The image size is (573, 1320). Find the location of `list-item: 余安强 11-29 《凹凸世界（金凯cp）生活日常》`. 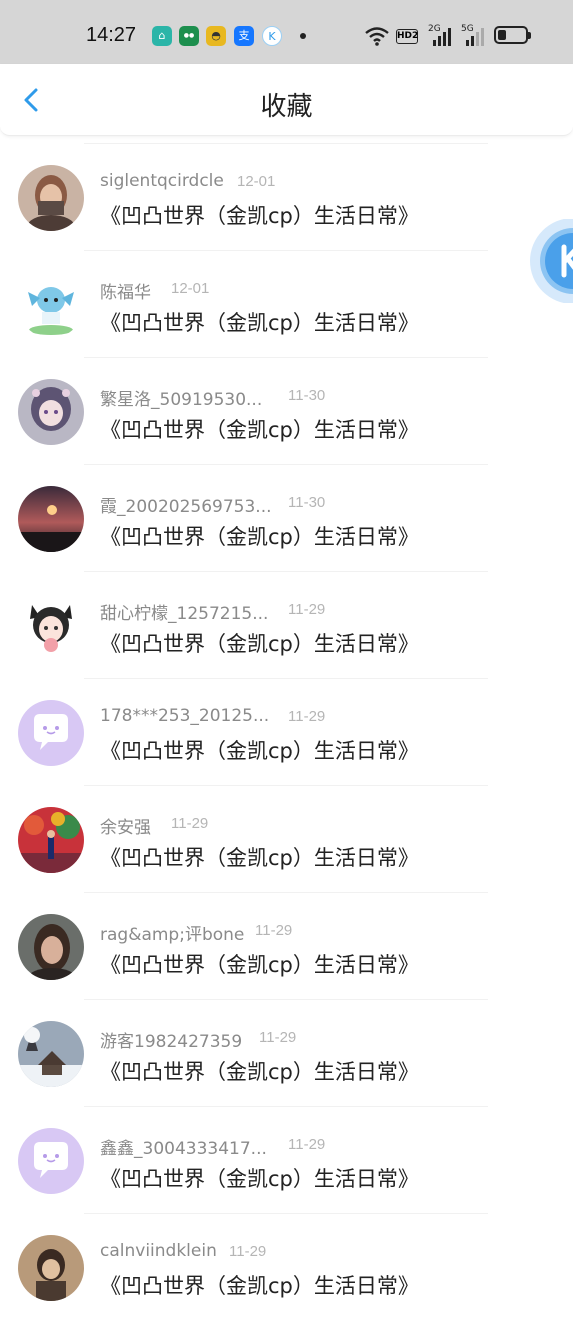

list-item: 余安强 11-29 《凹凸世界（金凯cp）生活日常》 is located at coordinates (286, 838).